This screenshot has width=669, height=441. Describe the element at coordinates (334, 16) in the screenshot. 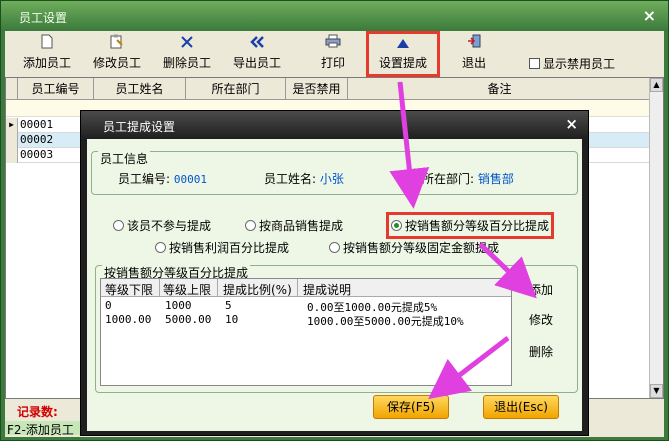

I see `main-titlebar: 员工设置 ×` at that location.